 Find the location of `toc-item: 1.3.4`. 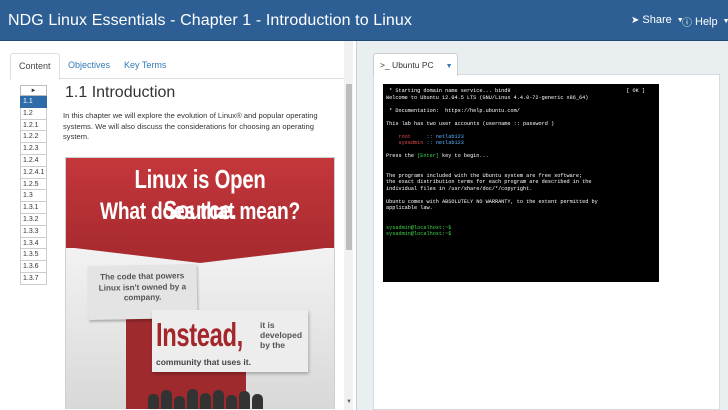

toc-item: 1.3.4 is located at coordinates (33, 243).